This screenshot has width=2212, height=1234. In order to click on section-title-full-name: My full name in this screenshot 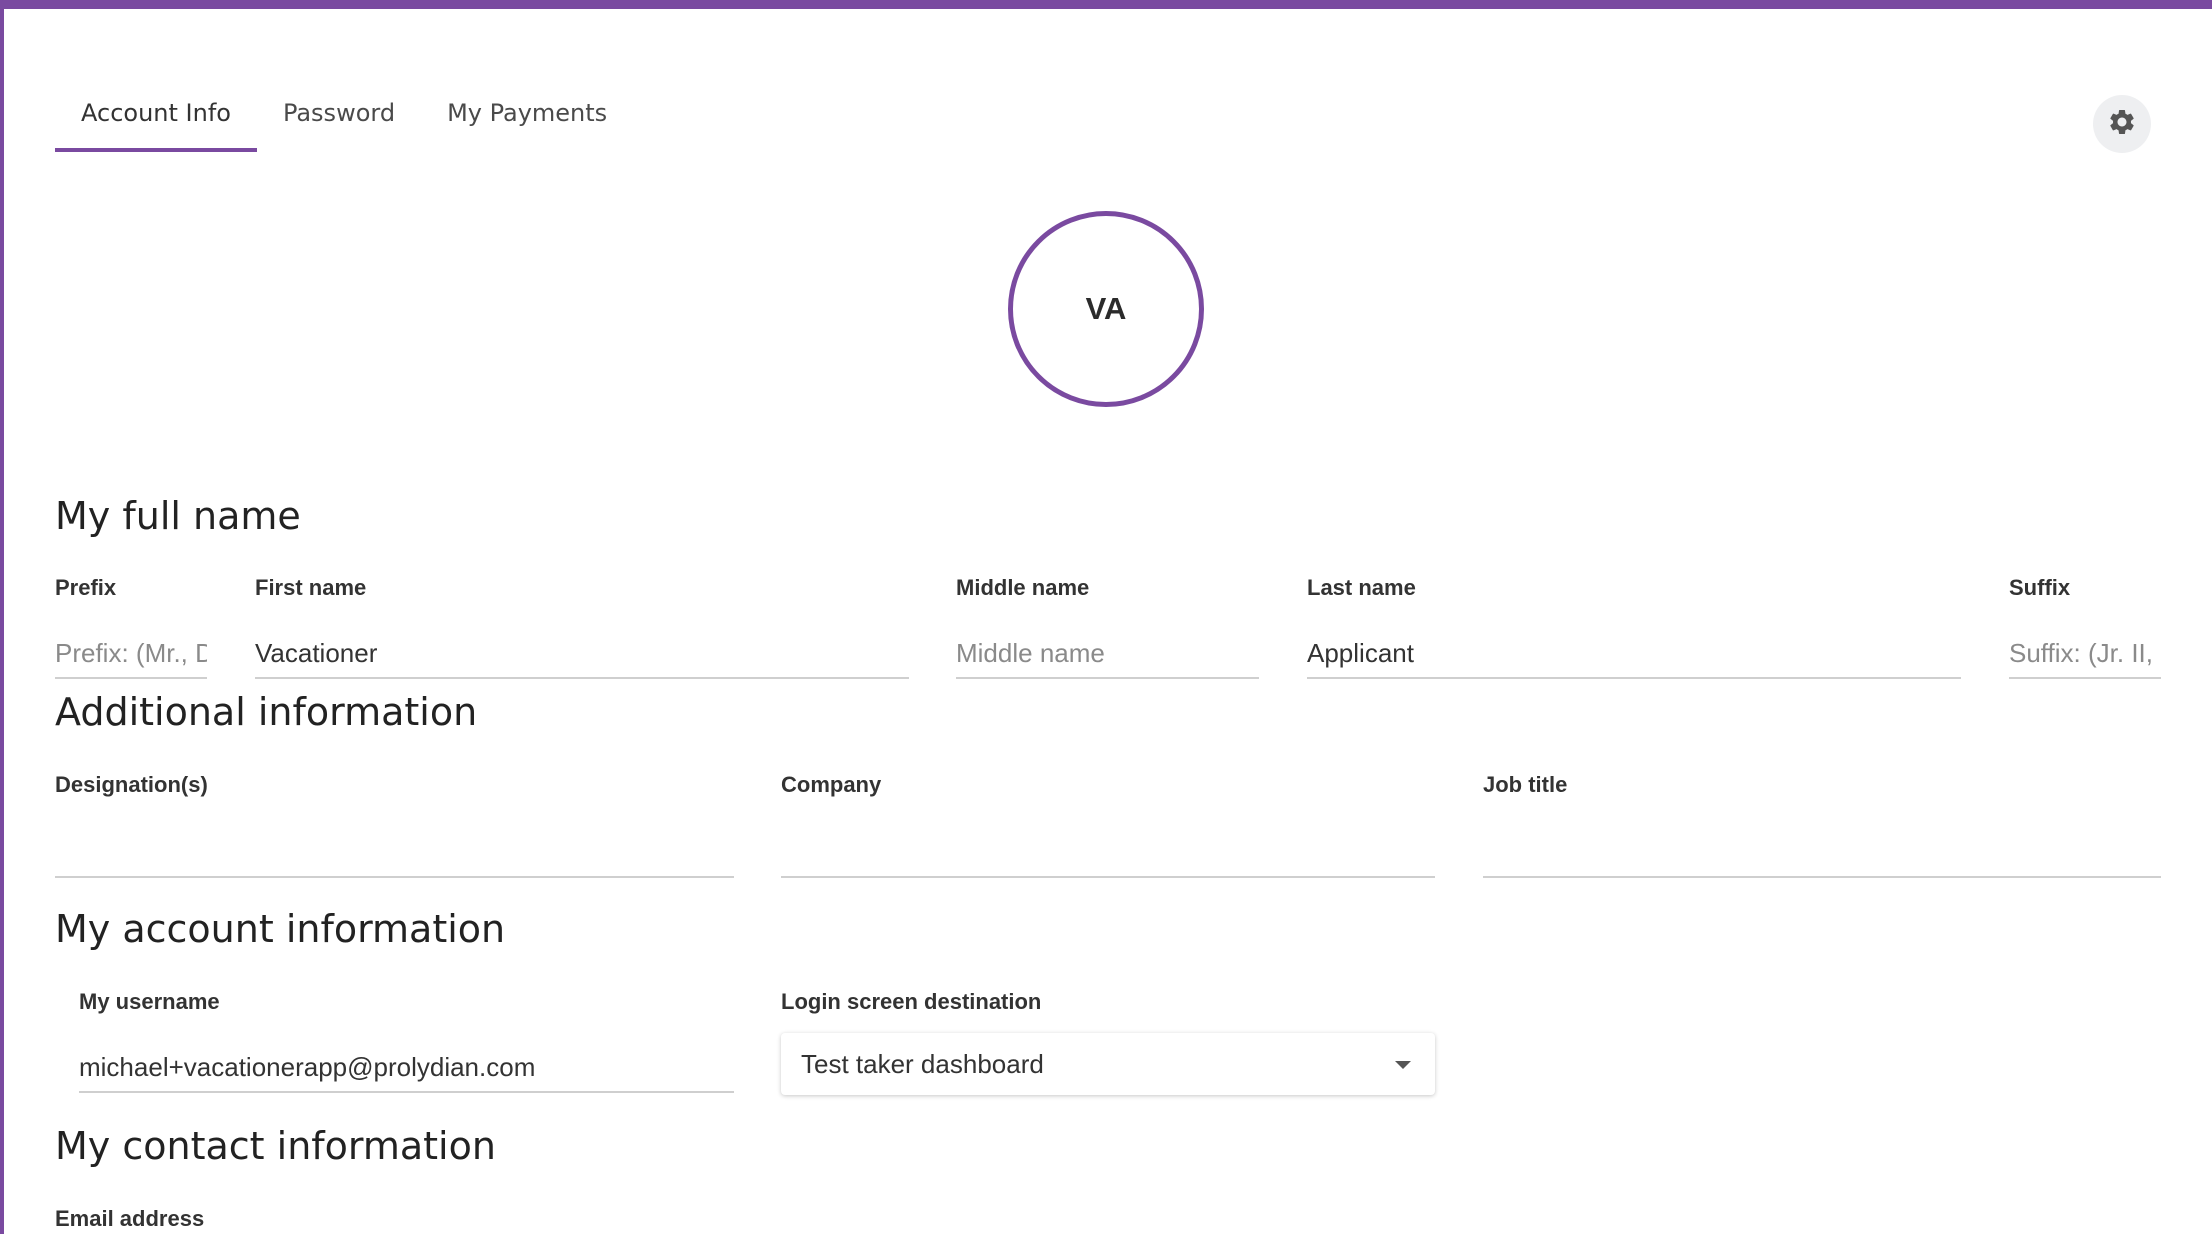, I will do `click(178, 516)`.